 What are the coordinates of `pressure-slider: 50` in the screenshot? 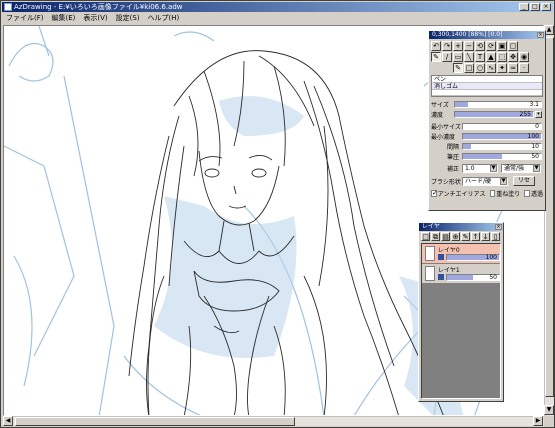 It's located at (502, 156).